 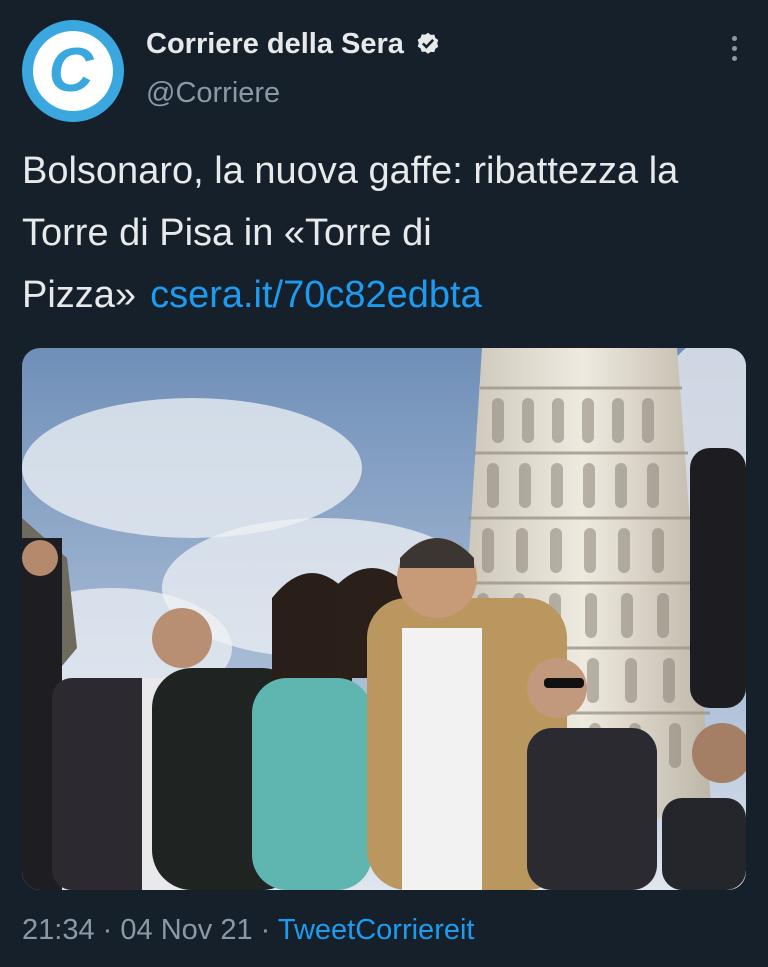 What do you see at coordinates (58, 930) in the screenshot?
I see `tweet-time: 21:34` at bounding box center [58, 930].